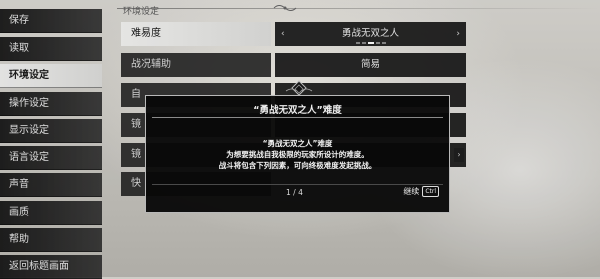 Image resolution: width=600 pixels, height=279 pixels. I want to click on continue-button: 继续 Ctrl, so click(421, 191).